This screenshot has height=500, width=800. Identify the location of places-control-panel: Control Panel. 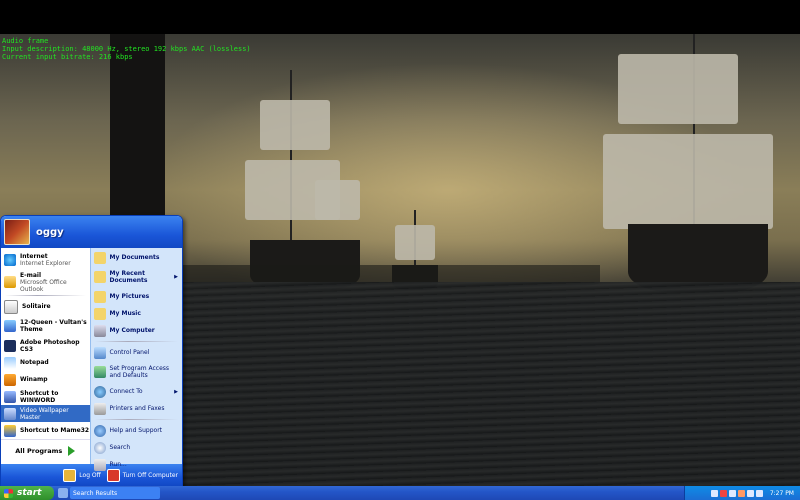
(136, 352).